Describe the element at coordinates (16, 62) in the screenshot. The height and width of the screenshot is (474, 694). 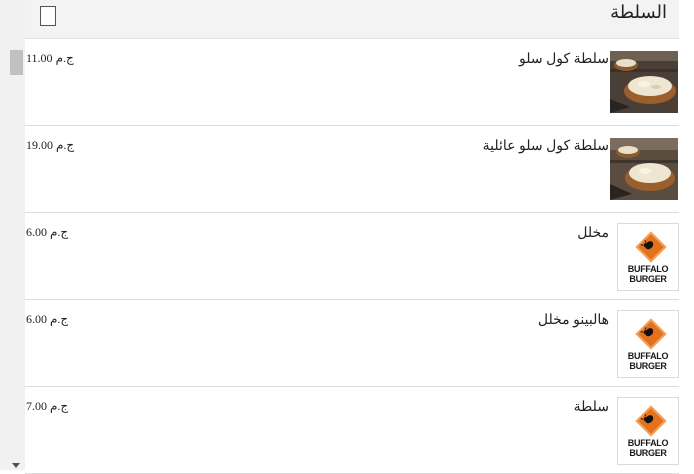
I see `scrollbar-thumb` at that location.